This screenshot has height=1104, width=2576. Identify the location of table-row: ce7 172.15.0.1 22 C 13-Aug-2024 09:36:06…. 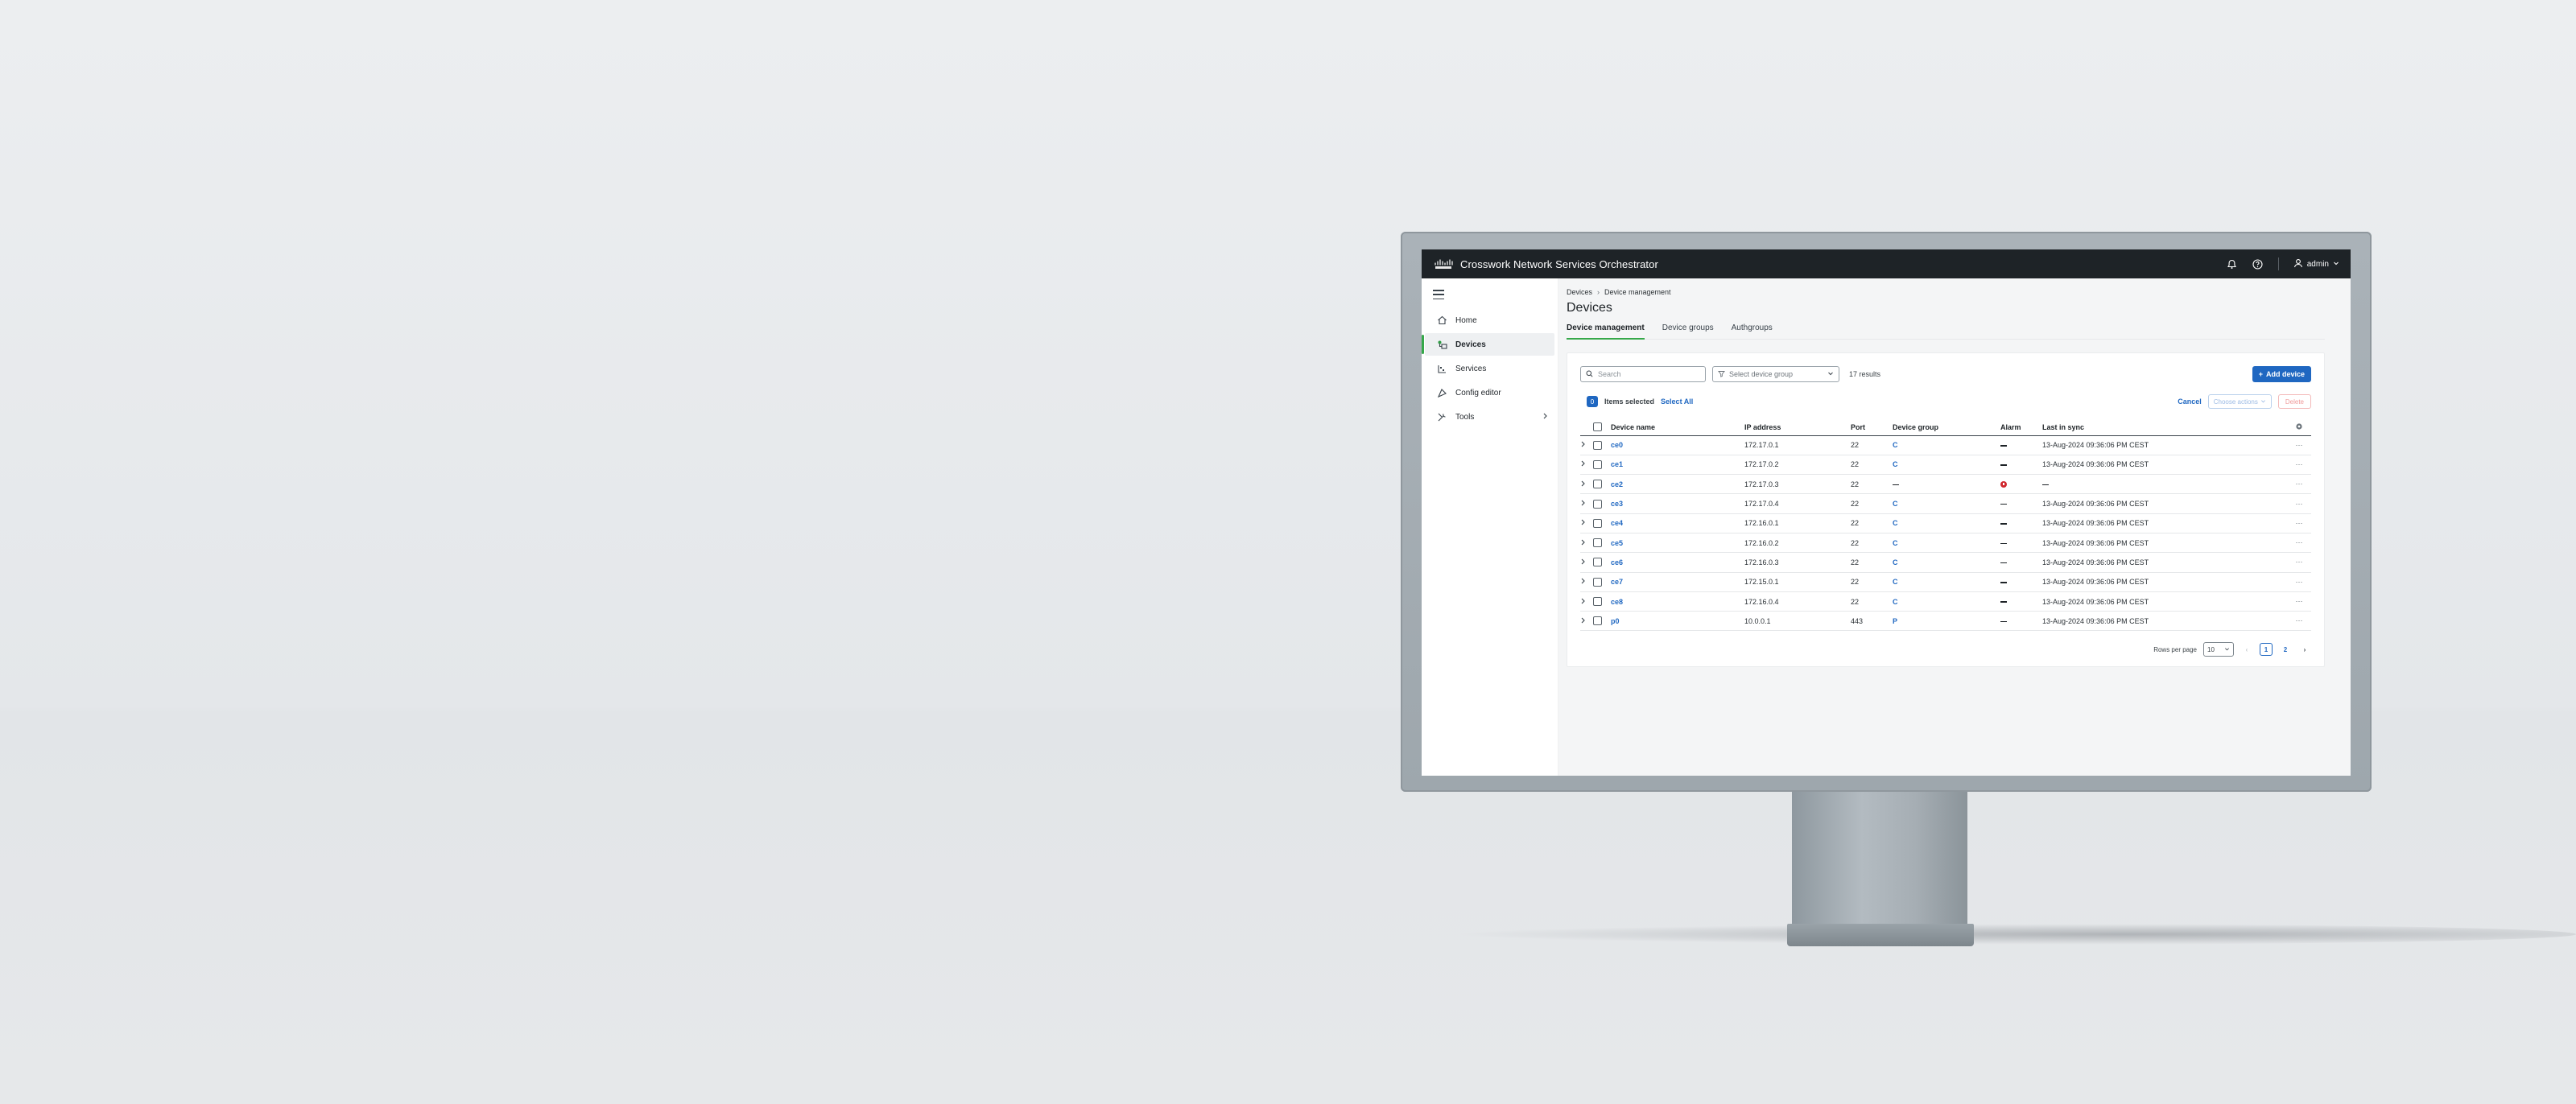
(1945, 582).